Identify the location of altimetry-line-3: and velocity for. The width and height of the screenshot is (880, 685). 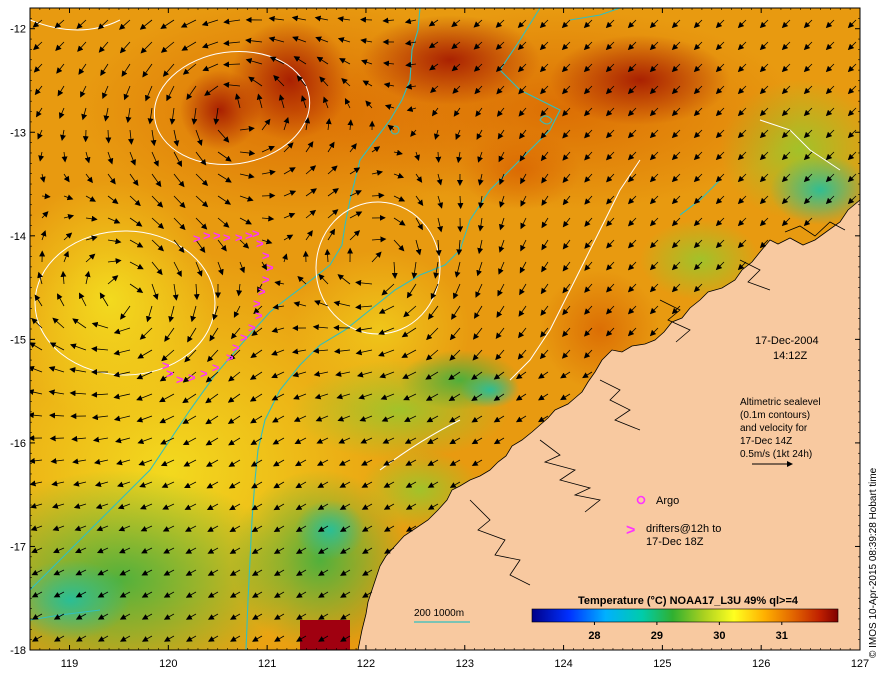
(774, 428).